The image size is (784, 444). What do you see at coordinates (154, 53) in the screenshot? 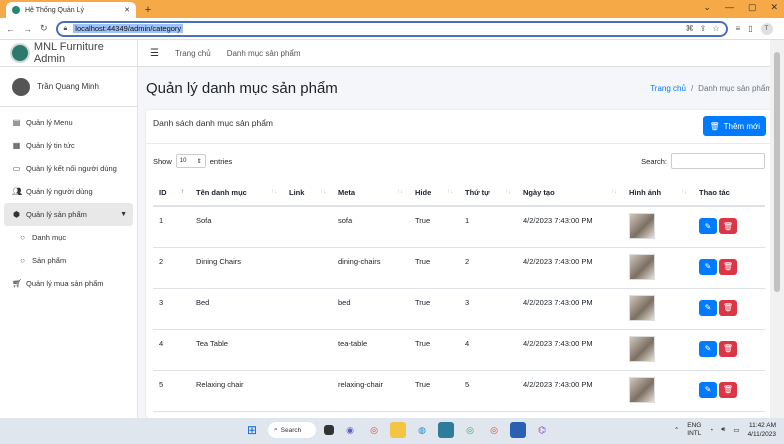
I see `hamburger-icon: ☰` at bounding box center [154, 53].